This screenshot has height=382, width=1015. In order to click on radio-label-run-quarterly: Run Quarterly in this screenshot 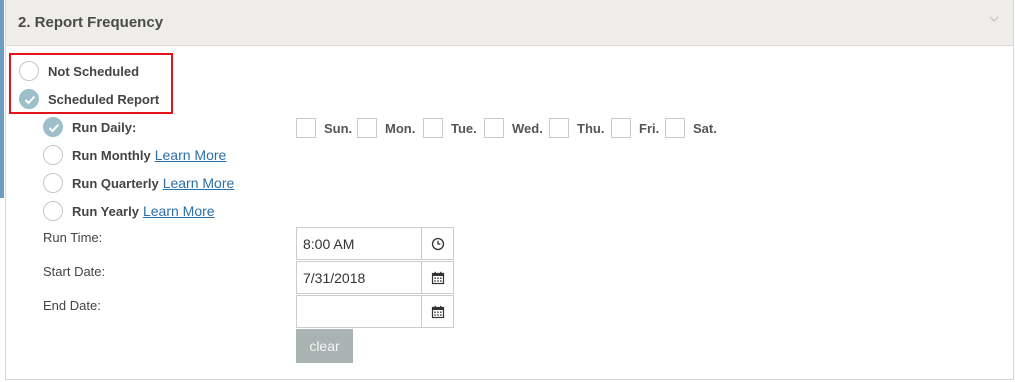, I will do `click(115, 183)`.